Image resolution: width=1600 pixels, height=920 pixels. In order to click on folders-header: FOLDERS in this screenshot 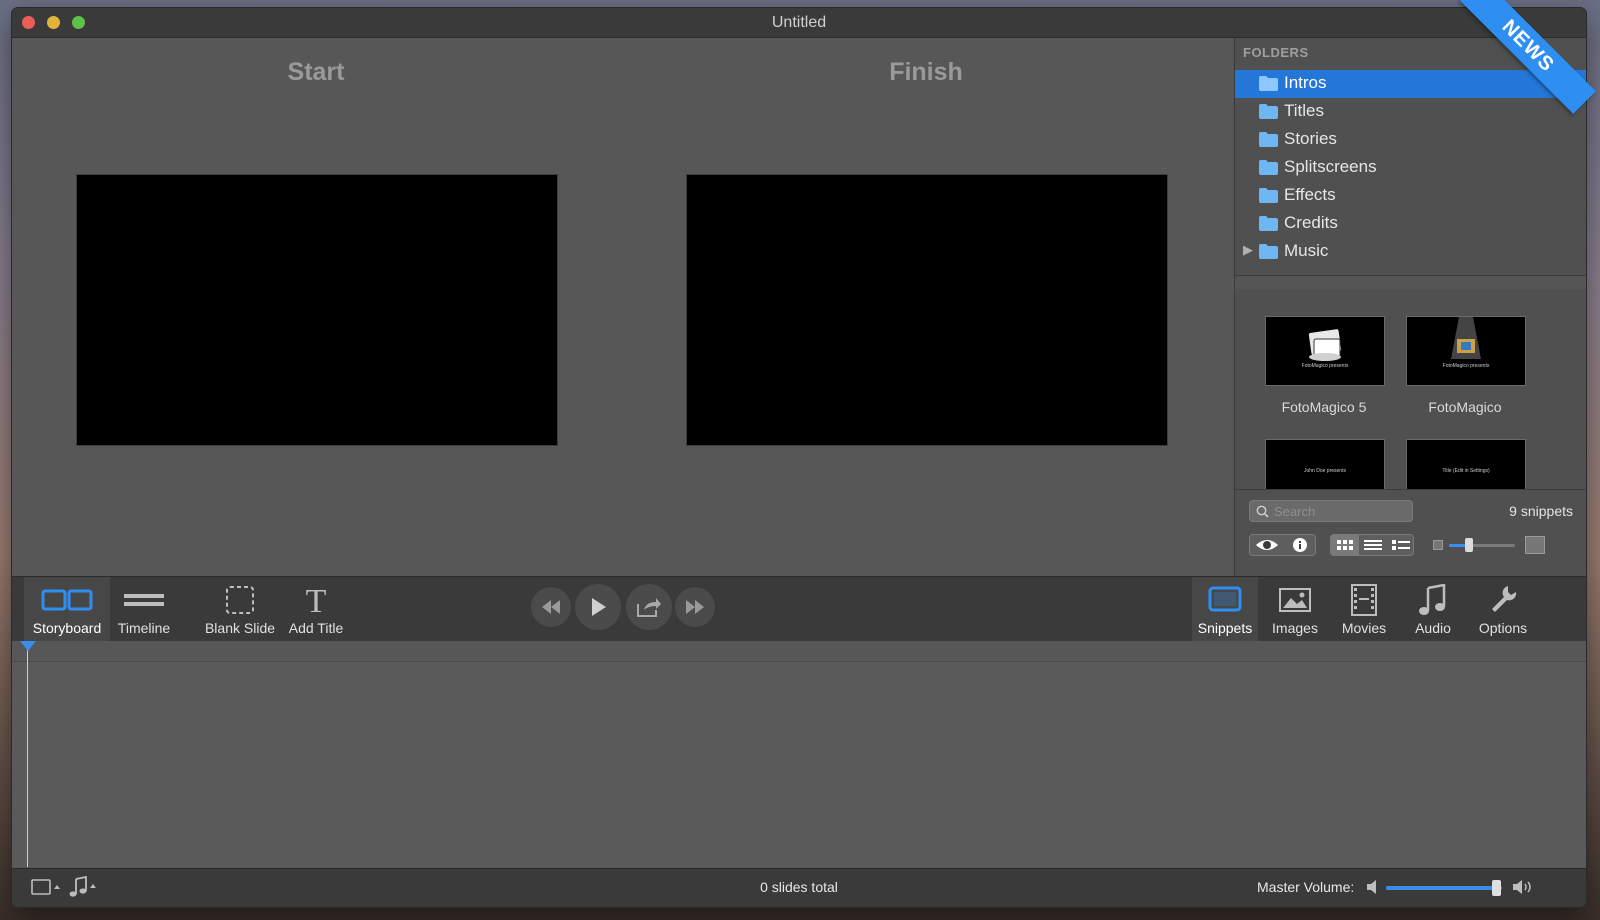, I will do `click(1276, 52)`.